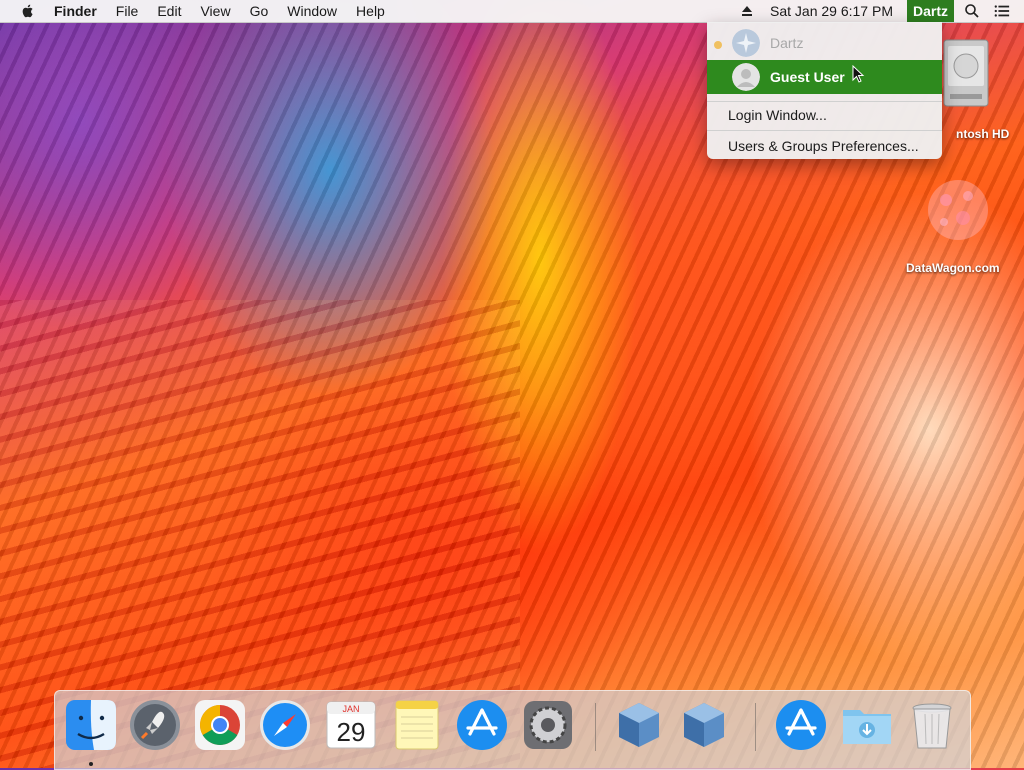 The height and width of the screenshot is (770, 1024). I want to click on menu-view: View, so click(215, 11).